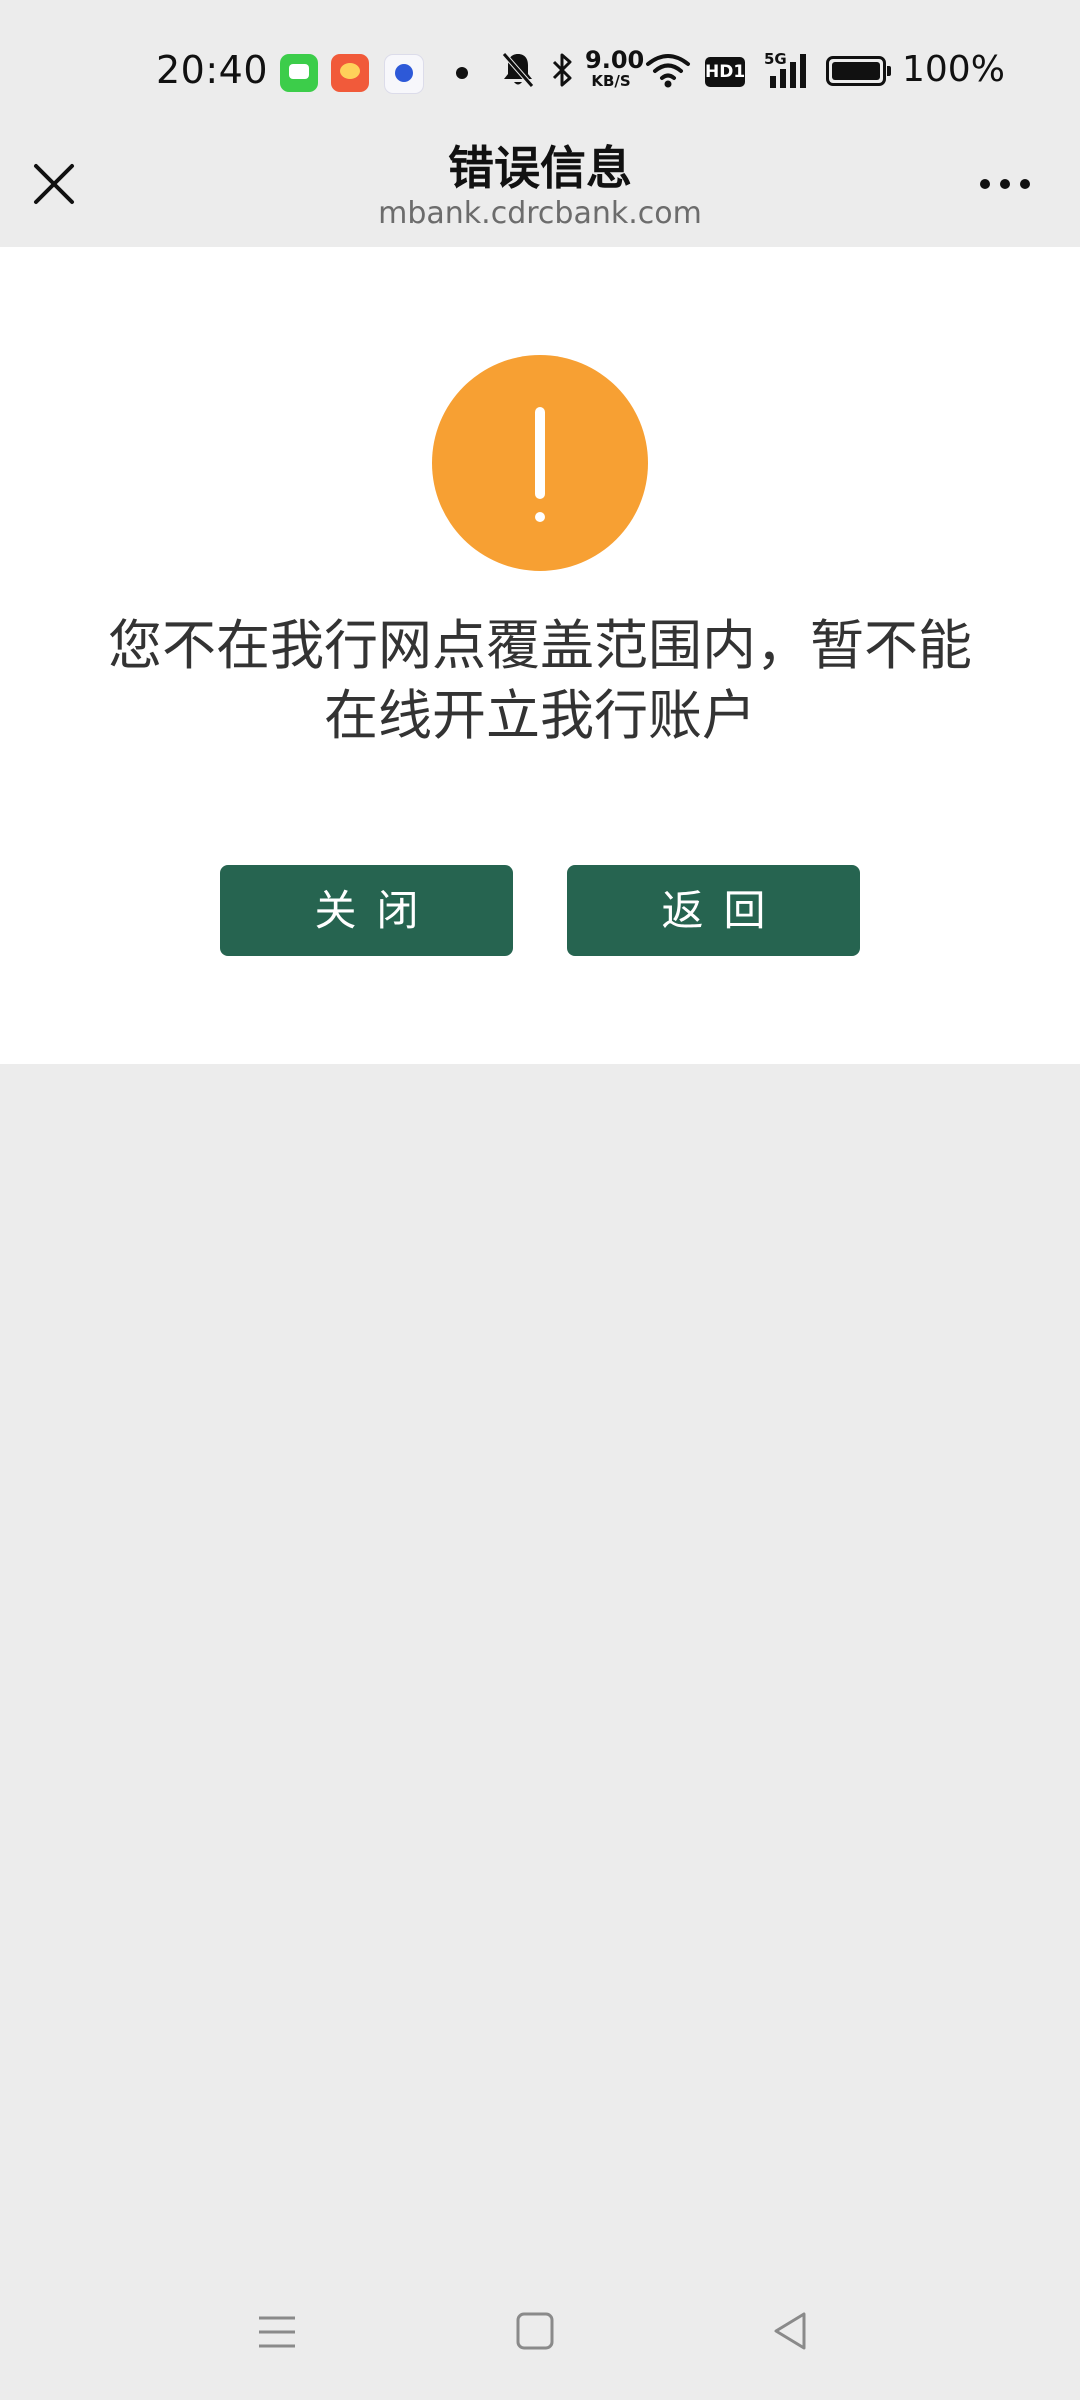 The image size is (1080, 2400). Describe the element at coordinates (54, 184) in the screenshot. I see `close-icon` at that location.